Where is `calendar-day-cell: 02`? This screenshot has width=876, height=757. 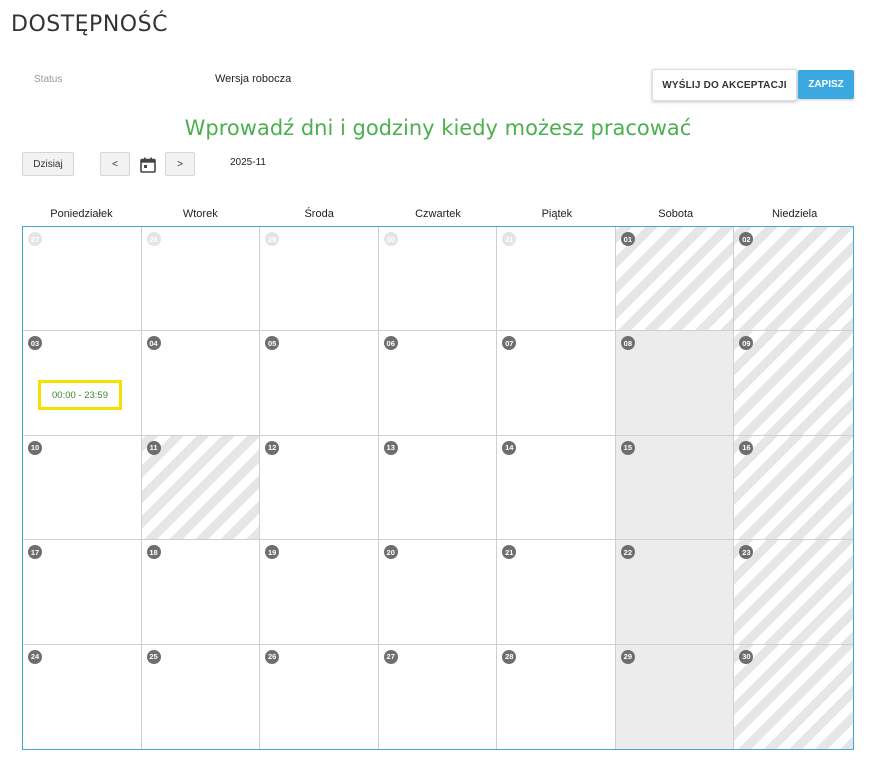 calendar-day-cell: 02 is located at coordinates (793, 279).